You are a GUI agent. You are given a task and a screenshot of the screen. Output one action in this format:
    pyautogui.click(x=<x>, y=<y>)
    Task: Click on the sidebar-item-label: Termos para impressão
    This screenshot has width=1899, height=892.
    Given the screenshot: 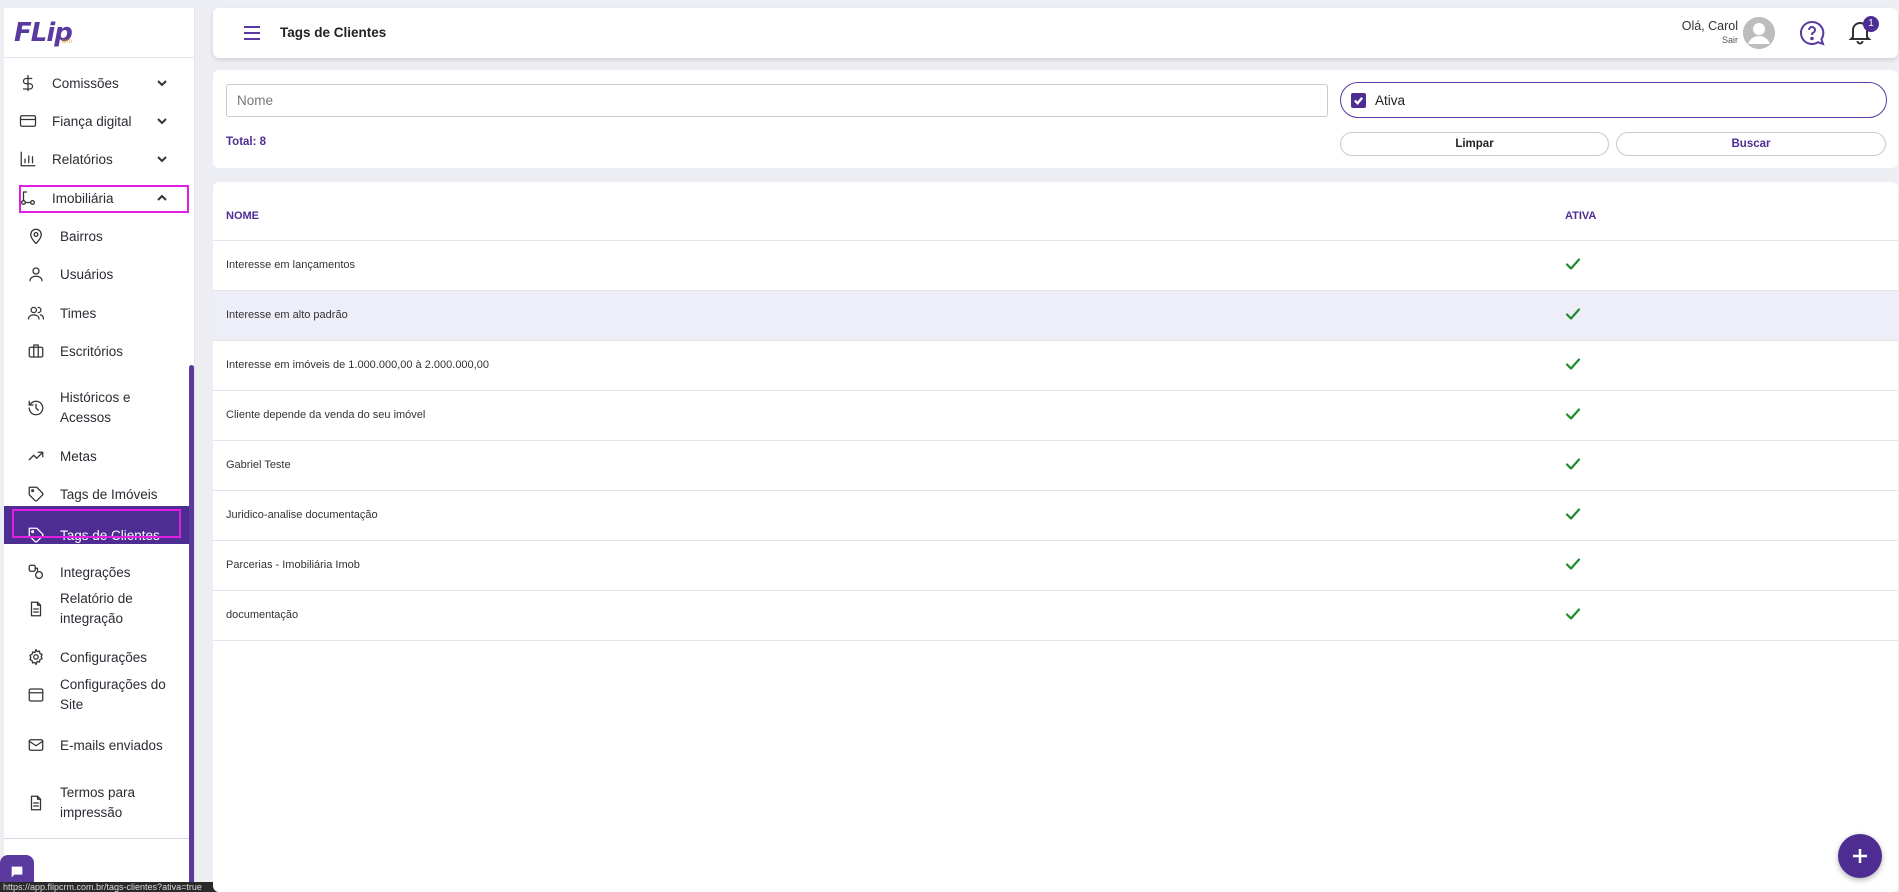 What is the action you would take?
    pyautogui.click(x=98, y=802)
    